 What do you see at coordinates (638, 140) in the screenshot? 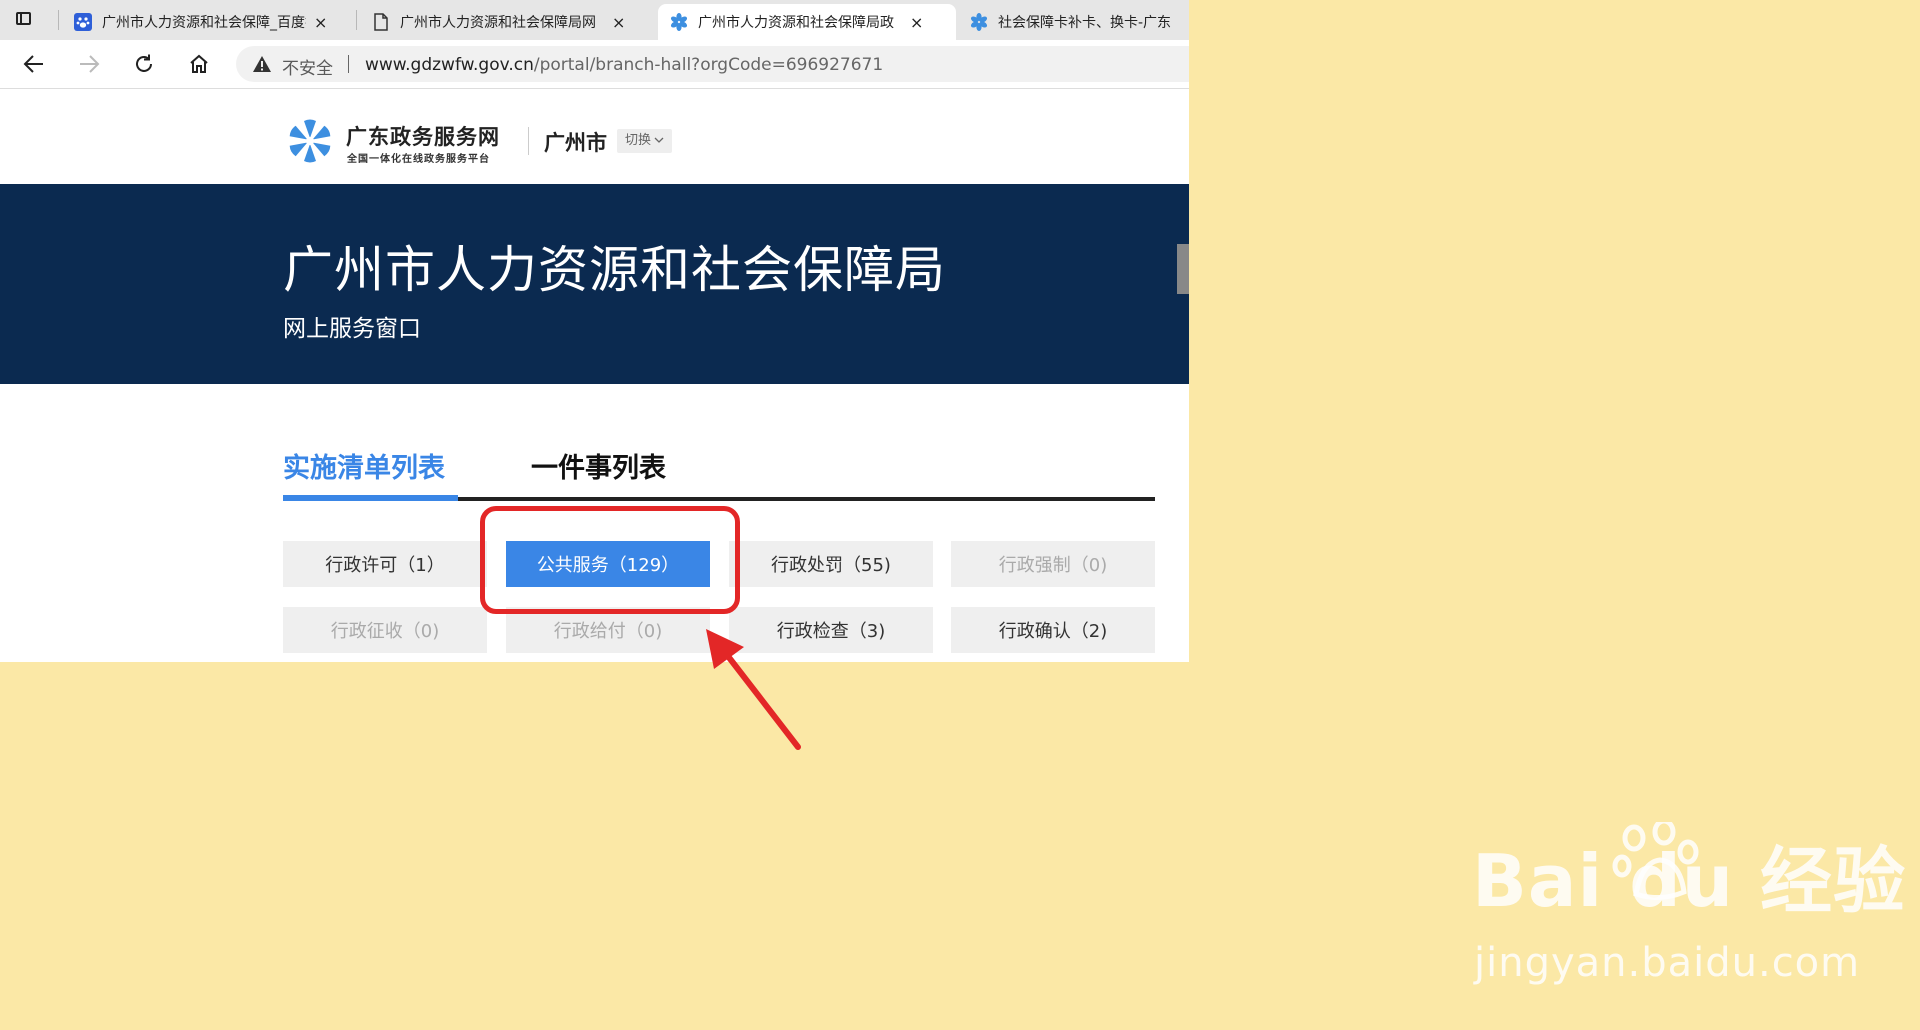
I see `switch-label: 切换` at bounding box center [638, 140].